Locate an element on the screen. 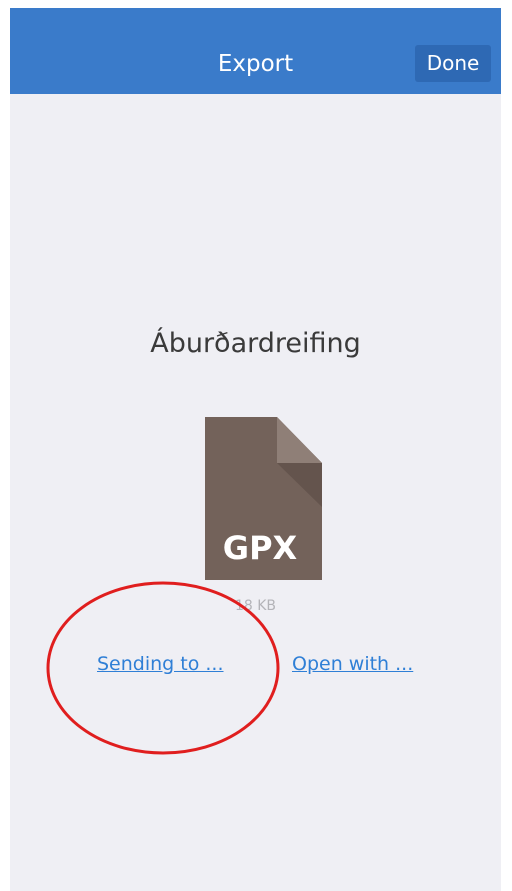 The image size is (512, 891). file-size: 18 KB is located at coordinates (255, 606).